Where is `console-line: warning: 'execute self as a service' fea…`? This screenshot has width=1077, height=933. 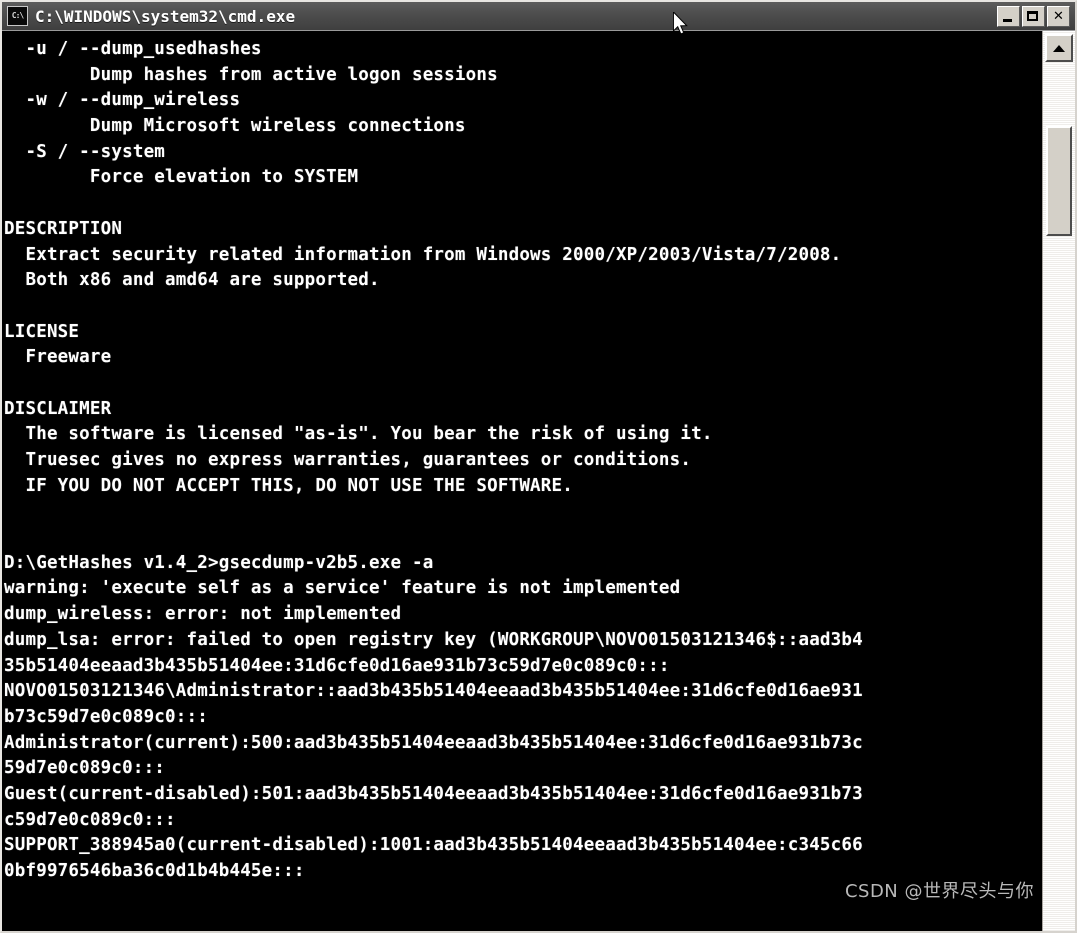
console-line: warning: 'execute self as a service' fea… is located at coordinates (342, 588).